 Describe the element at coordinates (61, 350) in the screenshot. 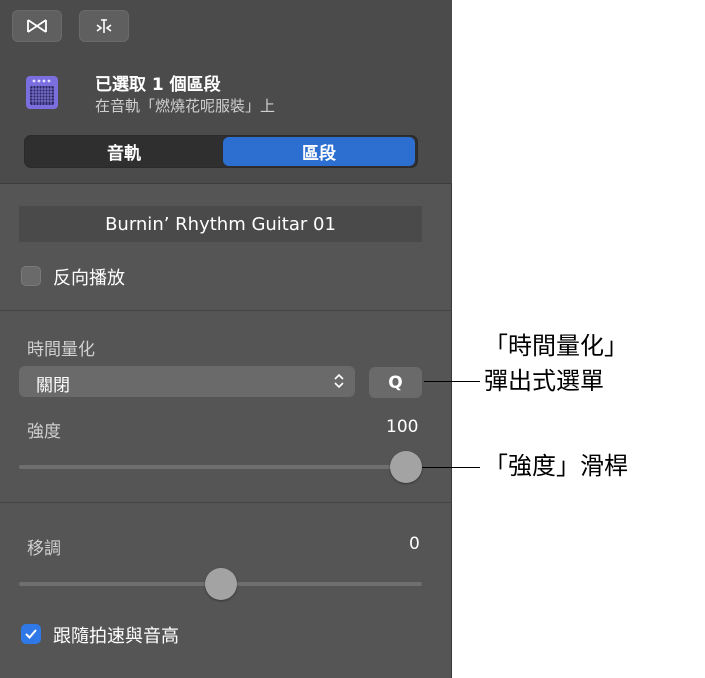

I see `quantize-label: 時間量化` at that location.